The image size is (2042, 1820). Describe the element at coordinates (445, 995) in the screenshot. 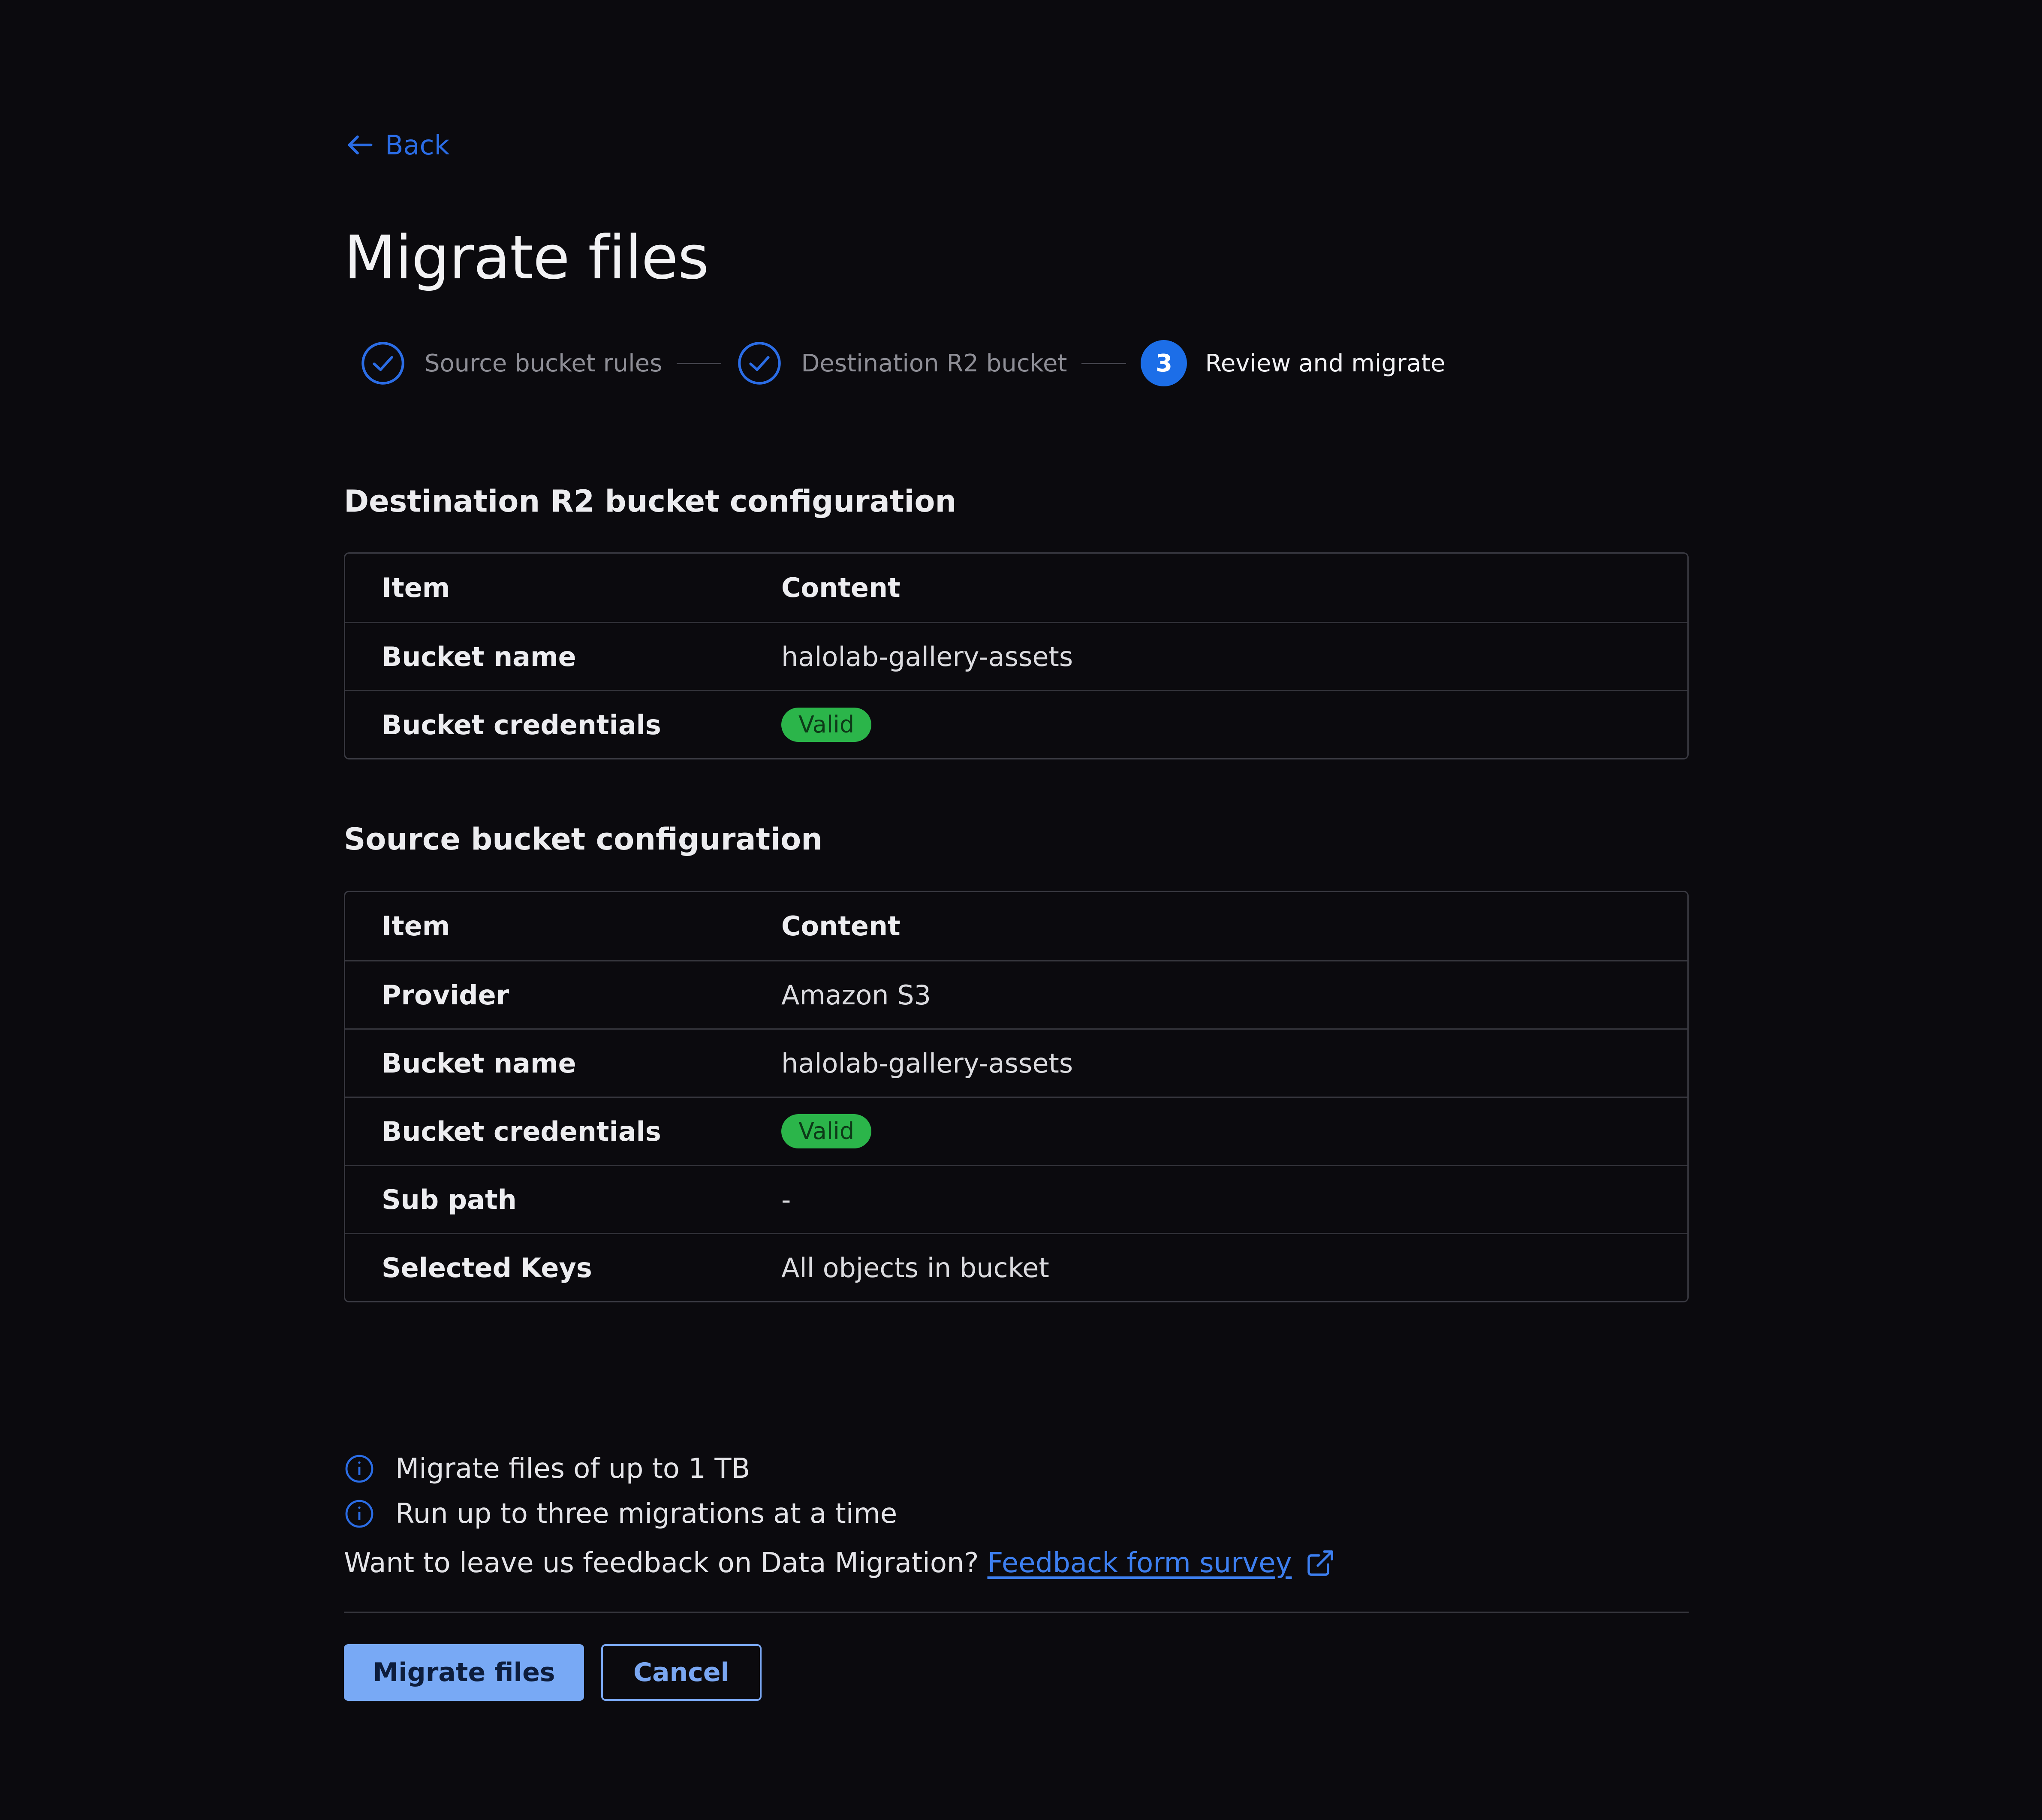

I see `row-item: Provider` at that location.